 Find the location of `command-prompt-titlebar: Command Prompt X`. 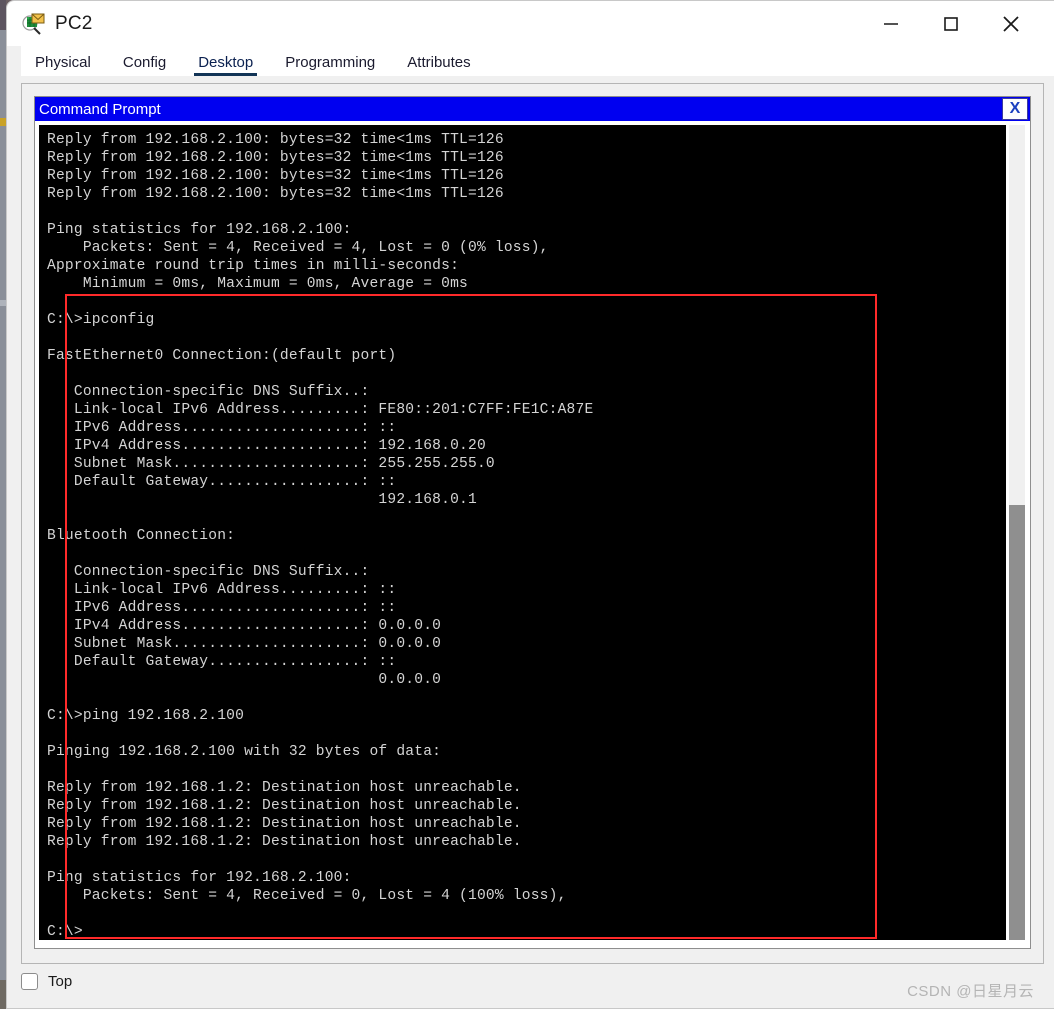

command-prompt-titlebar: Command Prompt X is located at coordinates (532, 109).